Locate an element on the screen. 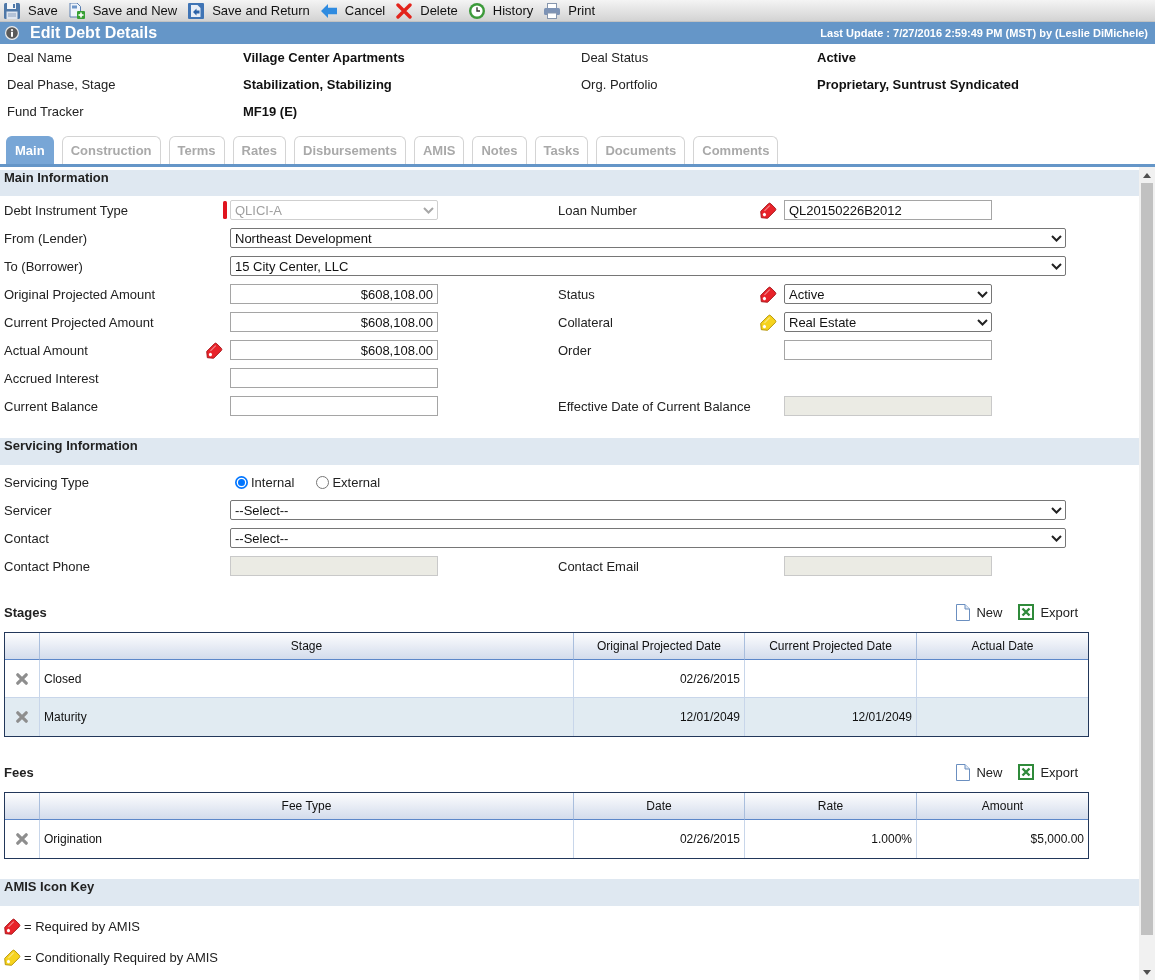  dropdown: Northeast Development is located at coordinates (648, 238).